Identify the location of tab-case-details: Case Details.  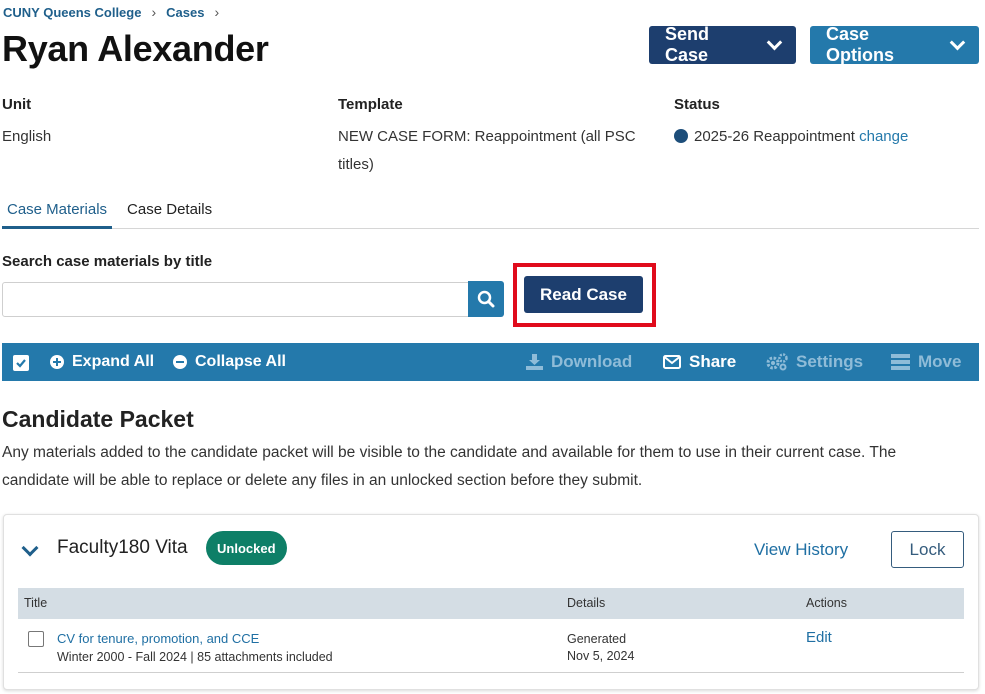
(169, 212).